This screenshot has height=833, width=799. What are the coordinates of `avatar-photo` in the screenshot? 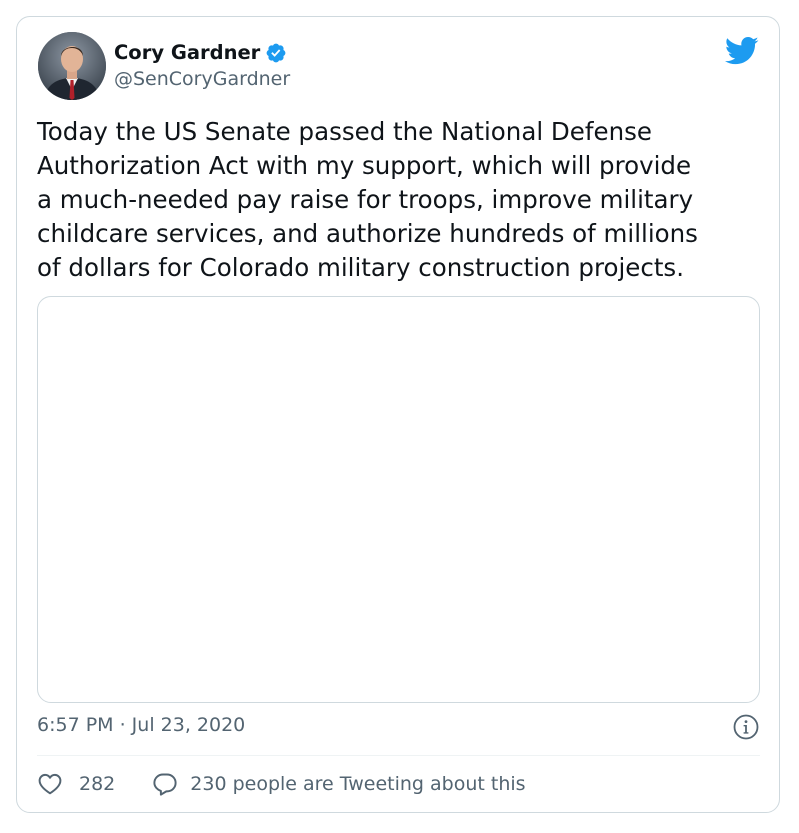 It's located at (72, 66).